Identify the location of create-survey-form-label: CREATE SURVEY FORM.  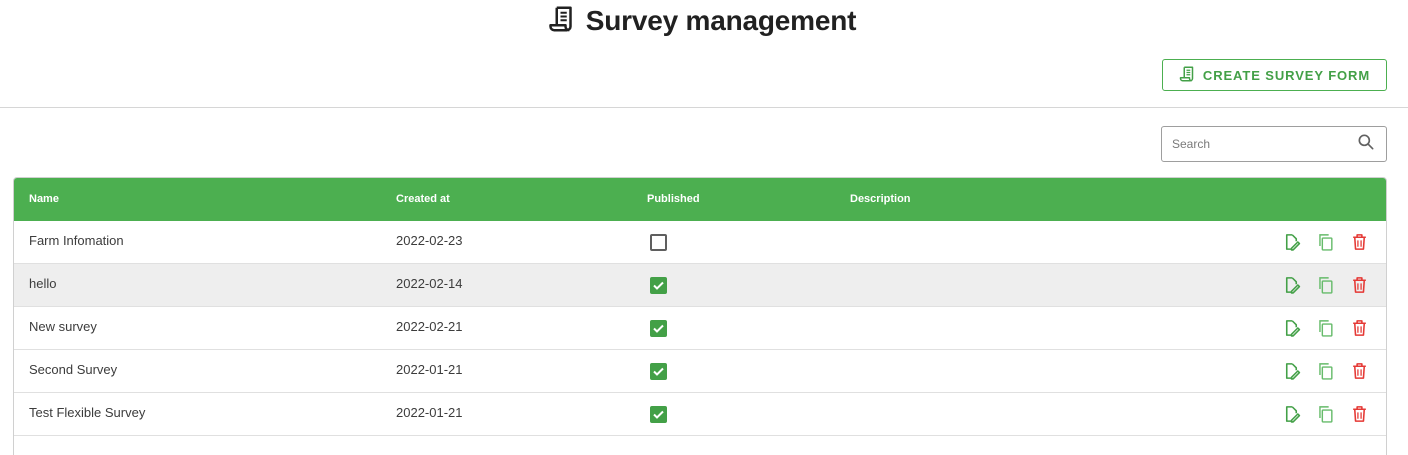
(1286, 75).